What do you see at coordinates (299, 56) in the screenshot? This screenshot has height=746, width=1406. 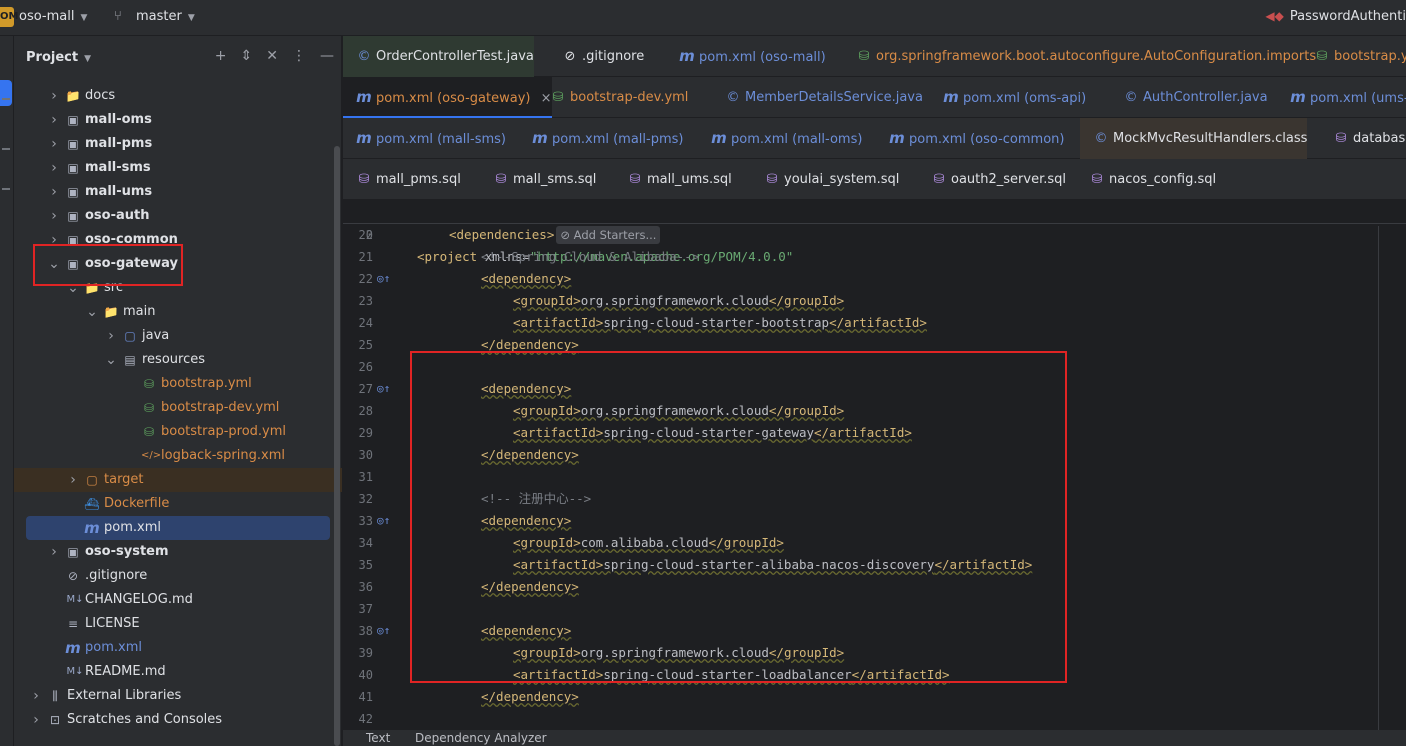 I see `more-options-icon: ⋮` at bounding box center [299, 56].